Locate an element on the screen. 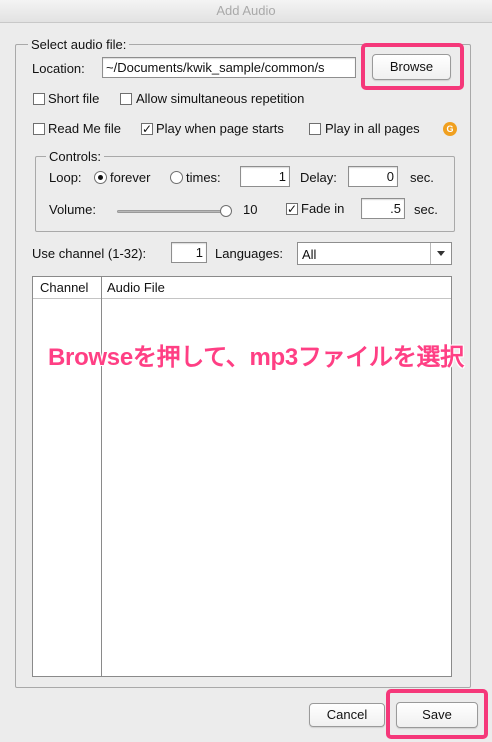 This screenshot has width=492, height=742. loop-label: Loop: is located at coordinates (65, 177).